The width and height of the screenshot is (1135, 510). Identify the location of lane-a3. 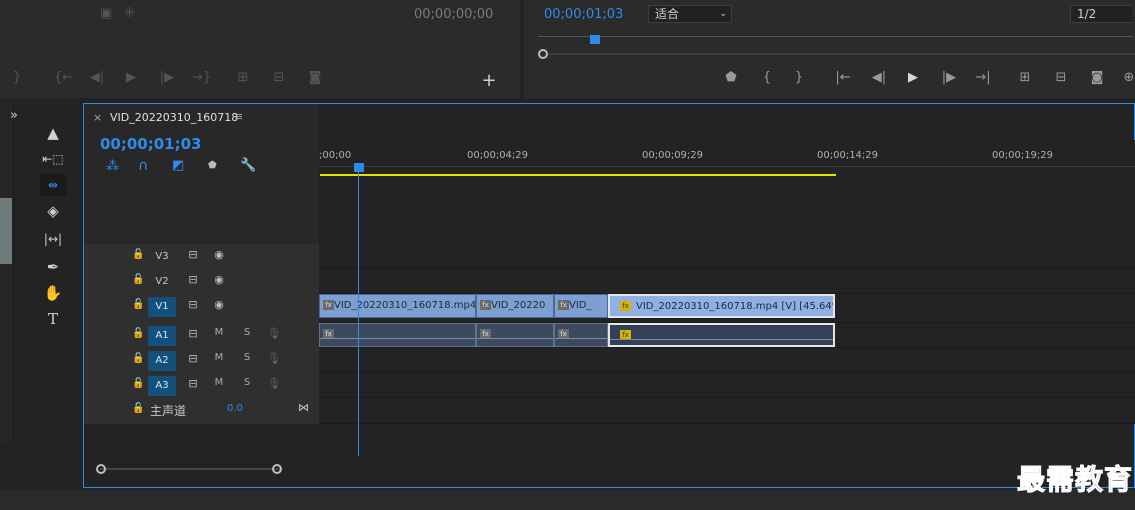
(727, 385).